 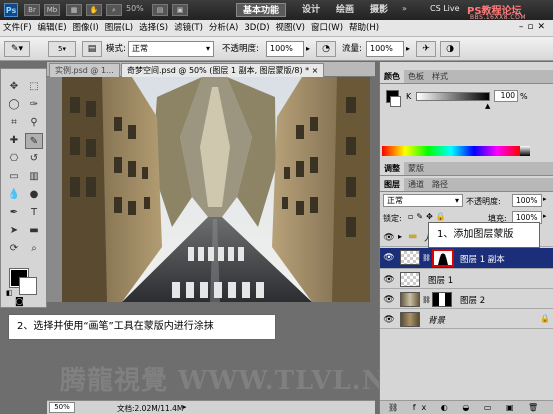 I want to click on tab-styles: 样式, so click(x=440, y=76).